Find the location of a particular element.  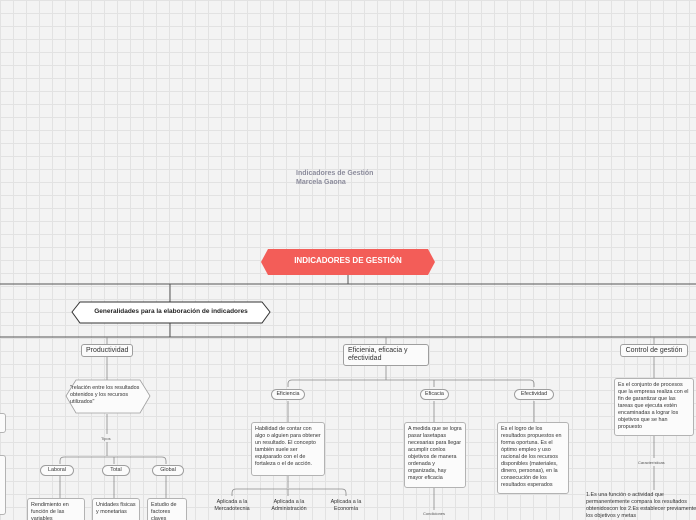

eficiencia-app-mercadotecnia: Aplicada a la Mercadotecnia is located at coordinates (232, 506).